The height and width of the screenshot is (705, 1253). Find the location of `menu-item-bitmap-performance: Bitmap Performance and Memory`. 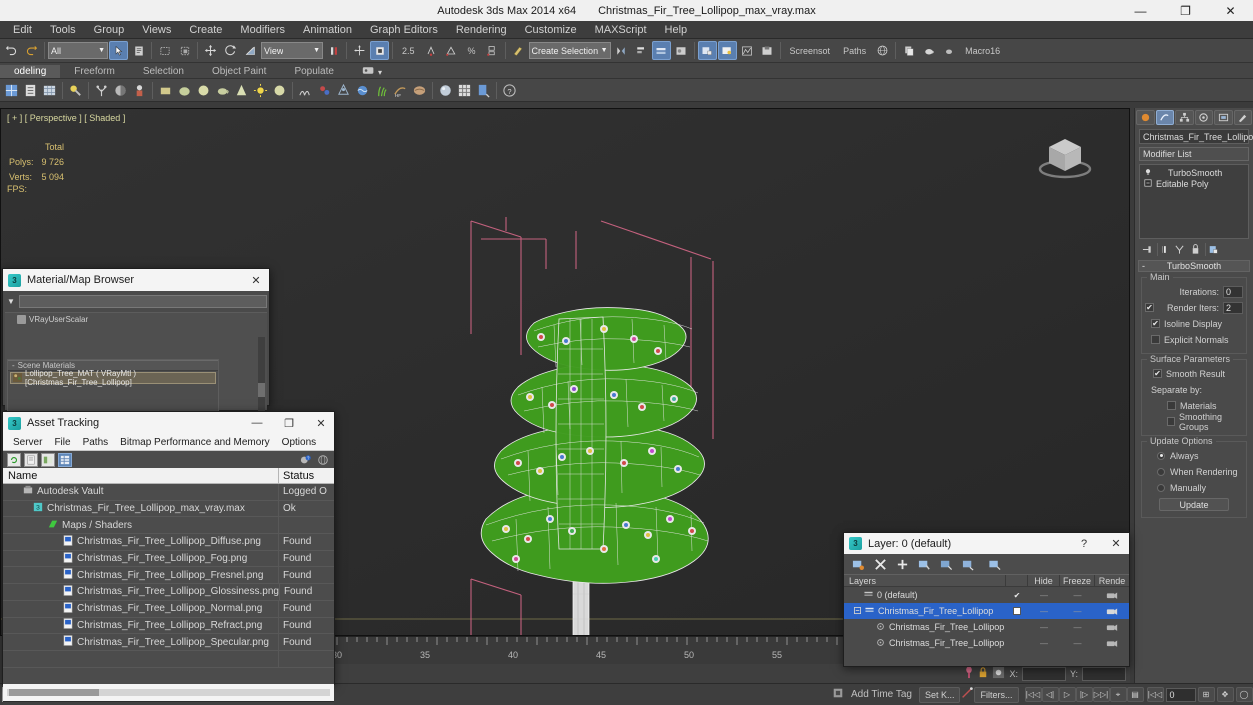

menu-item-bitmap-performance: Bitmap Performance and Memory is located at coordinates (195, 442).